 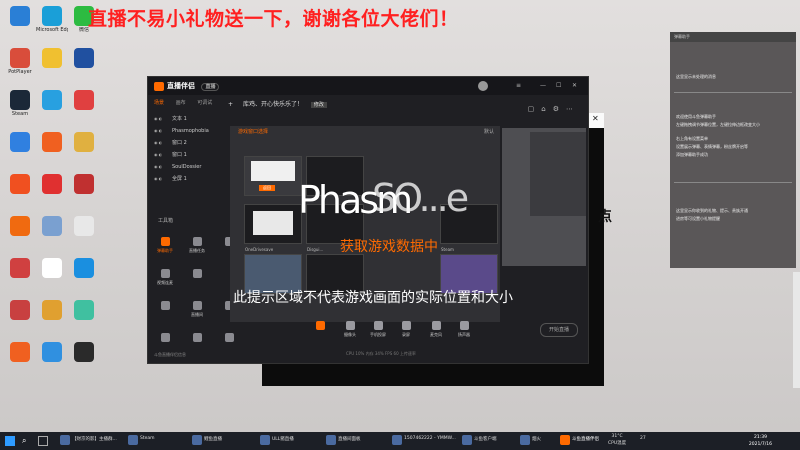 What do you see at coordinates (543, 85) in the screenshot?
I see `minimize-icon: —` at bounding box center [543, 85].